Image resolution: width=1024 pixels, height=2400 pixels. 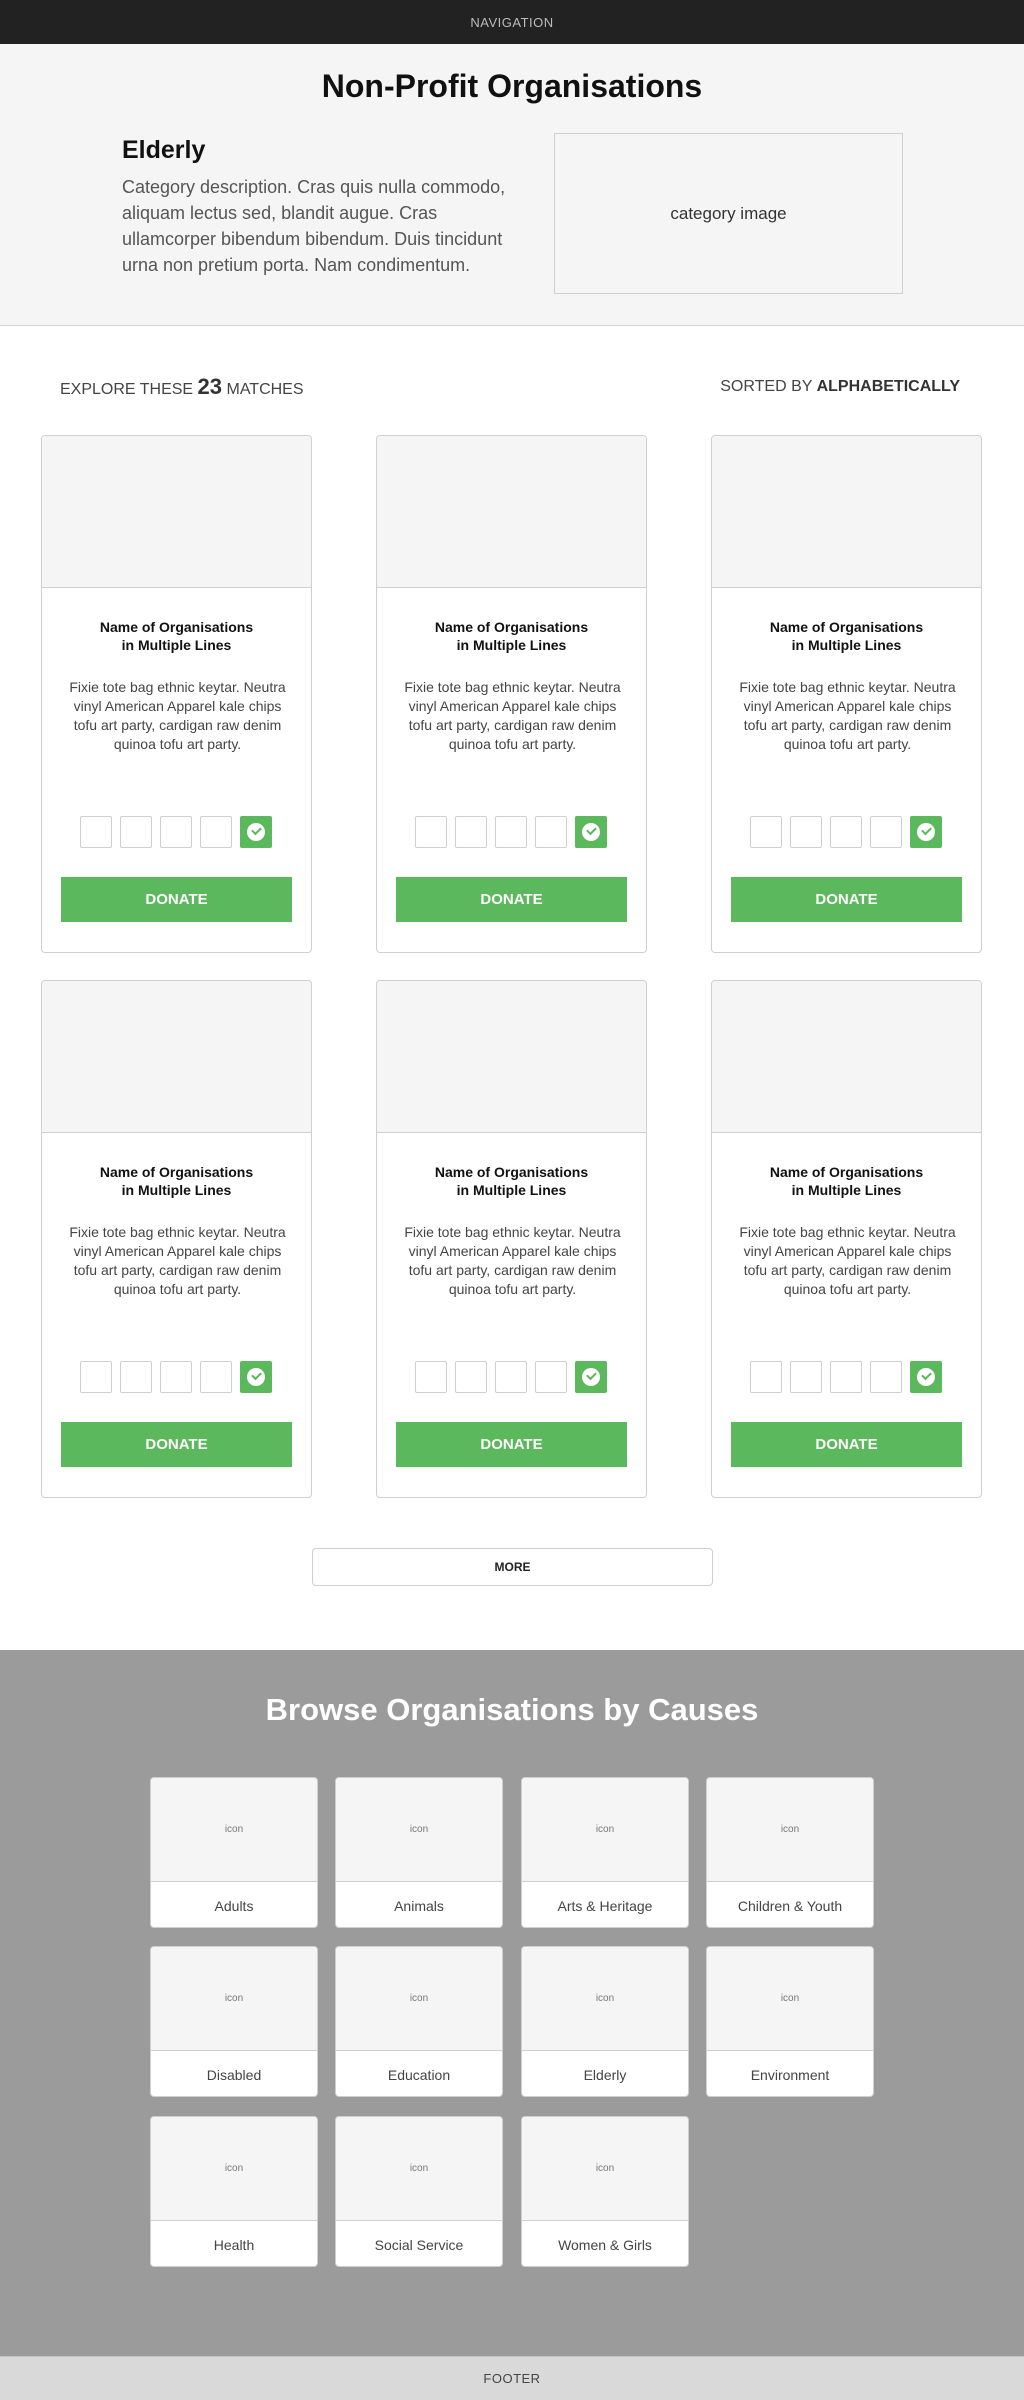 What do you see at coordinates (512, 1709) in the screenshot?
I see `causes-title: Browse Organisations by Causes` at bounding box center [512, 1709].